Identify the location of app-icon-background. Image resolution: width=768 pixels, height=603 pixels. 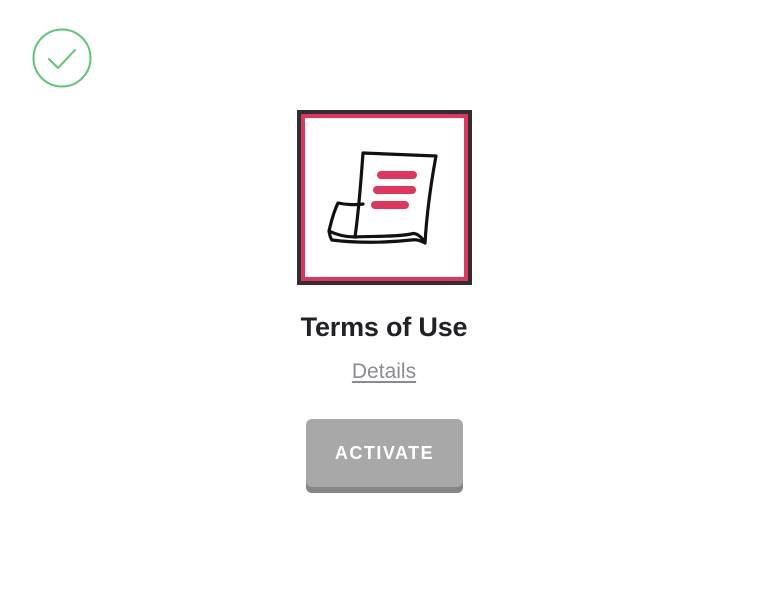
(384, 197).